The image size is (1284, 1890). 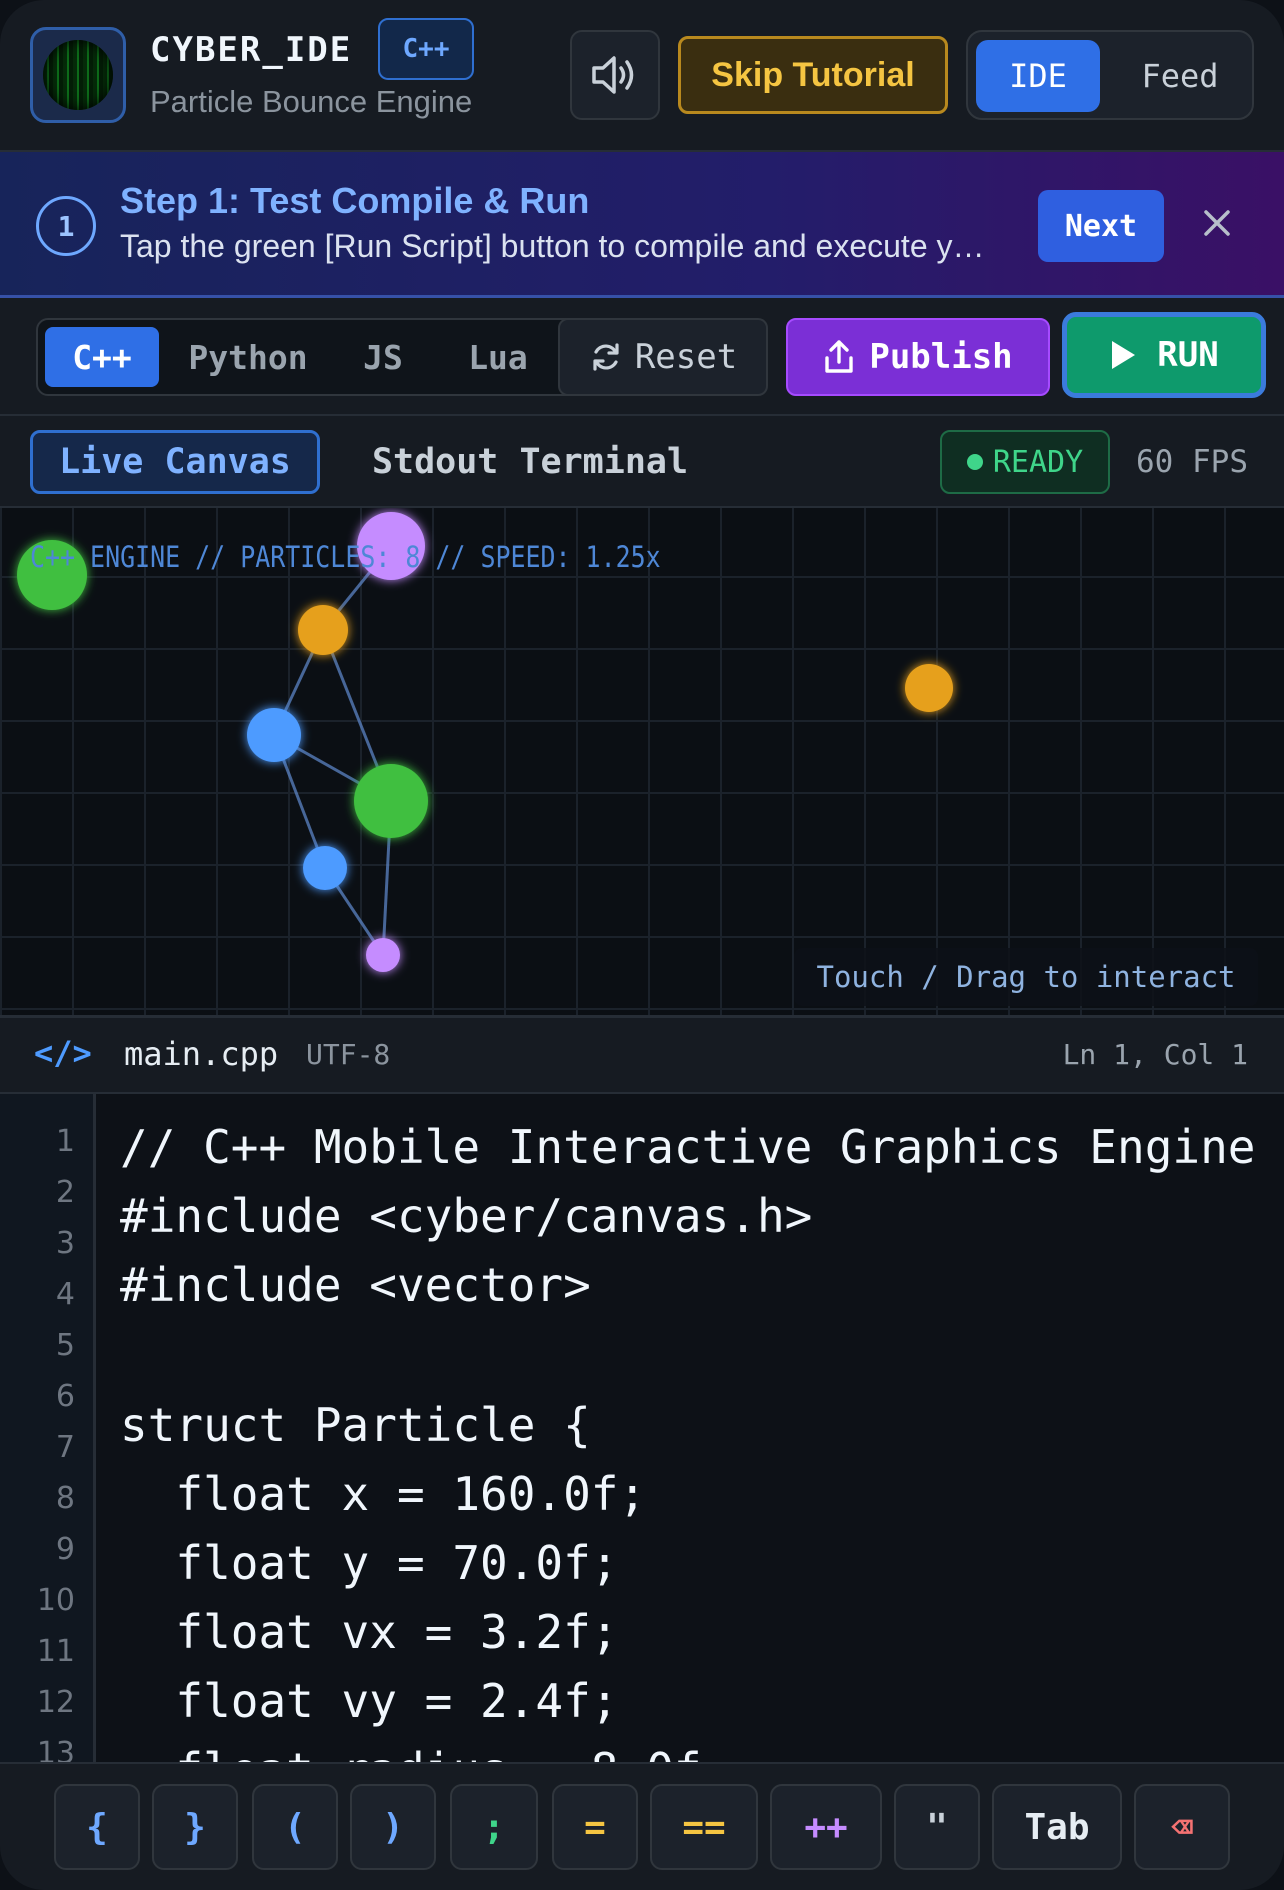 I want to click on key-semicolon: ;, so click(x=494, y=1827).